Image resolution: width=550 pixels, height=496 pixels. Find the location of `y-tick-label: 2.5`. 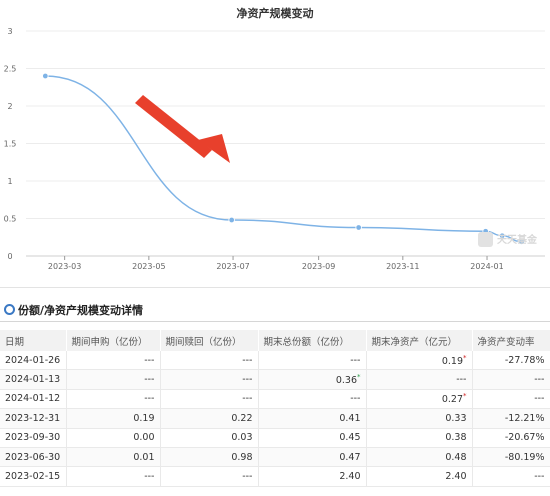

y-tick-label: 2.5 is located at coordinates (10, 69).